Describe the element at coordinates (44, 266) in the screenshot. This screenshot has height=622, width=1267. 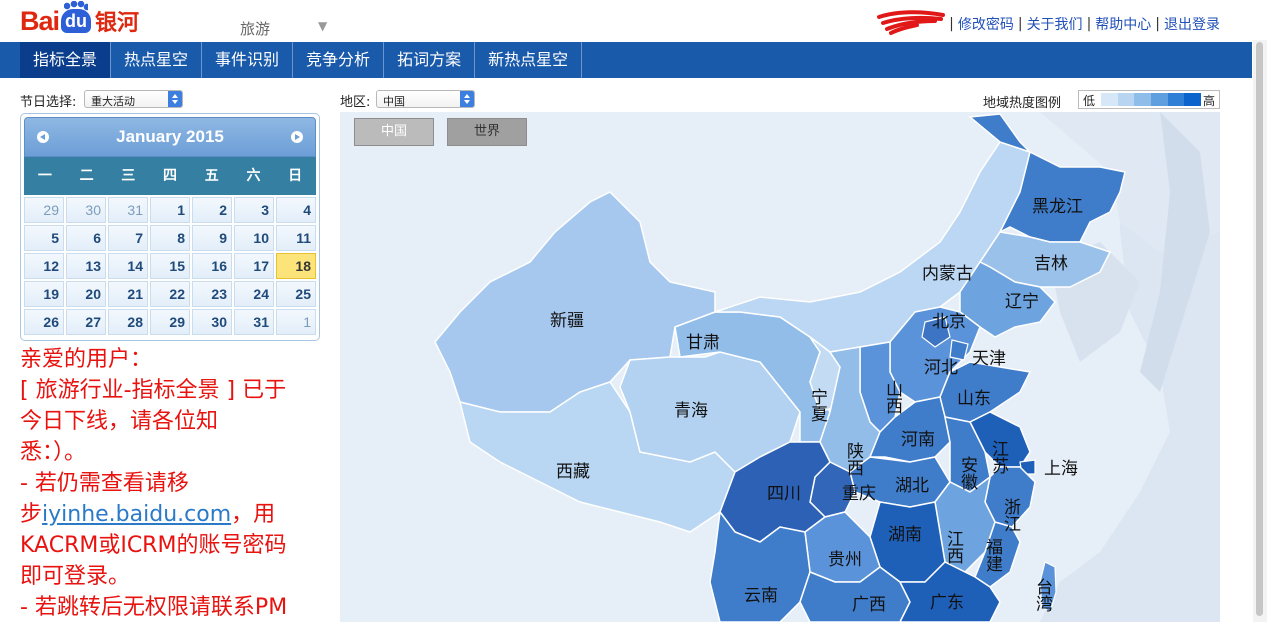
I see `calendar-day: 12` at that location.